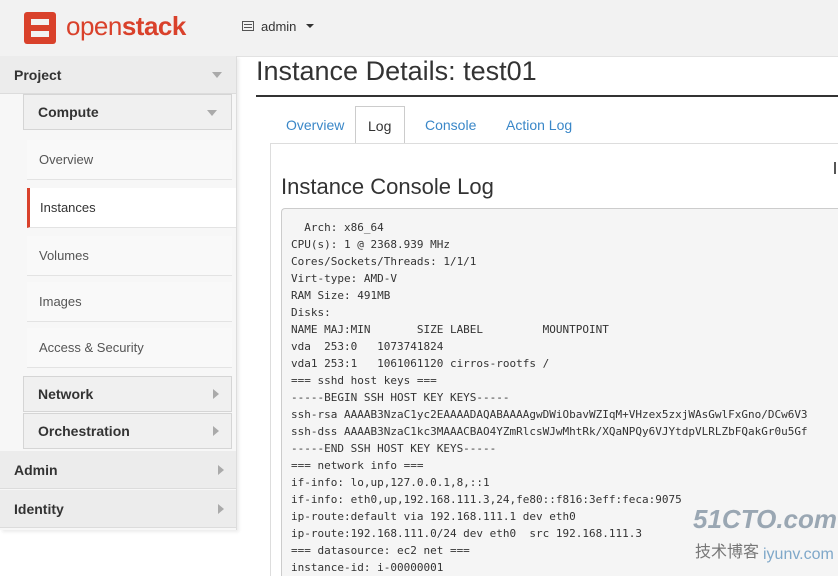  What do you see at coordinates (367, 346) in the screenshot?
I see `log-line: vda 253:0 1073741824` at bounding box center [367, 346].